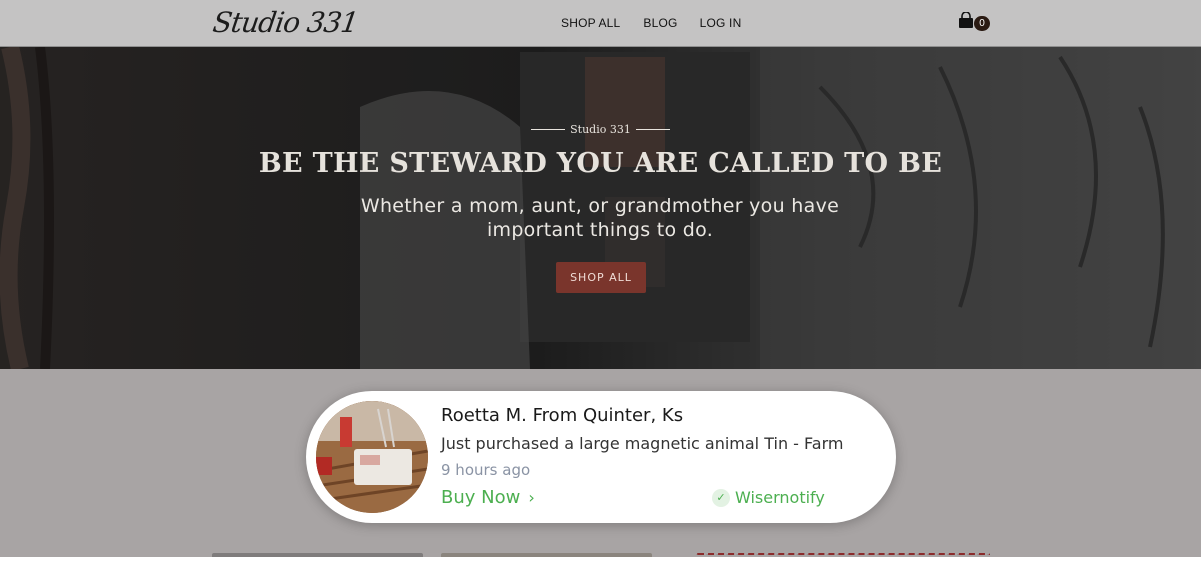  I want to click on nav-blog: BLOG, so click(660, 23).